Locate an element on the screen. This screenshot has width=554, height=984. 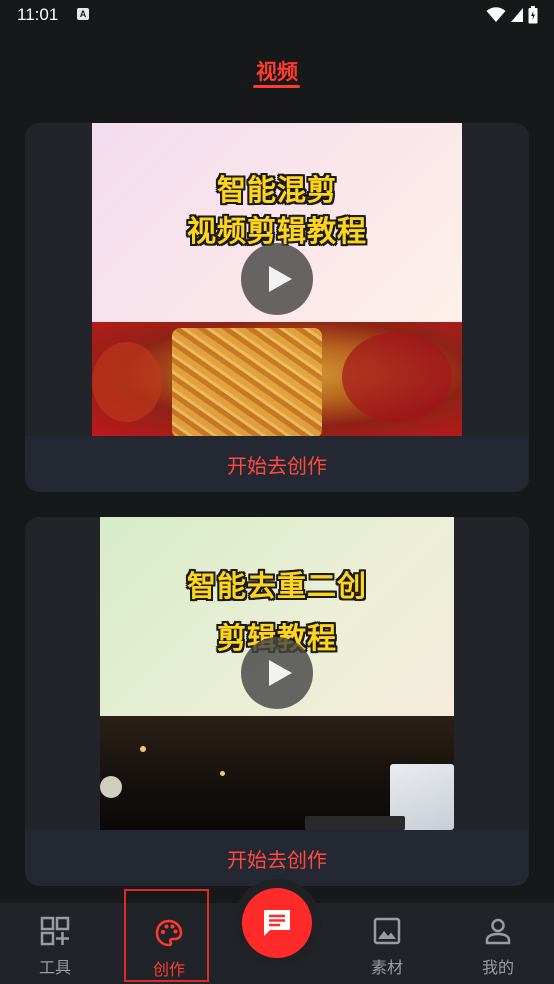
message-fab-button is located at coordinates (277, 923).